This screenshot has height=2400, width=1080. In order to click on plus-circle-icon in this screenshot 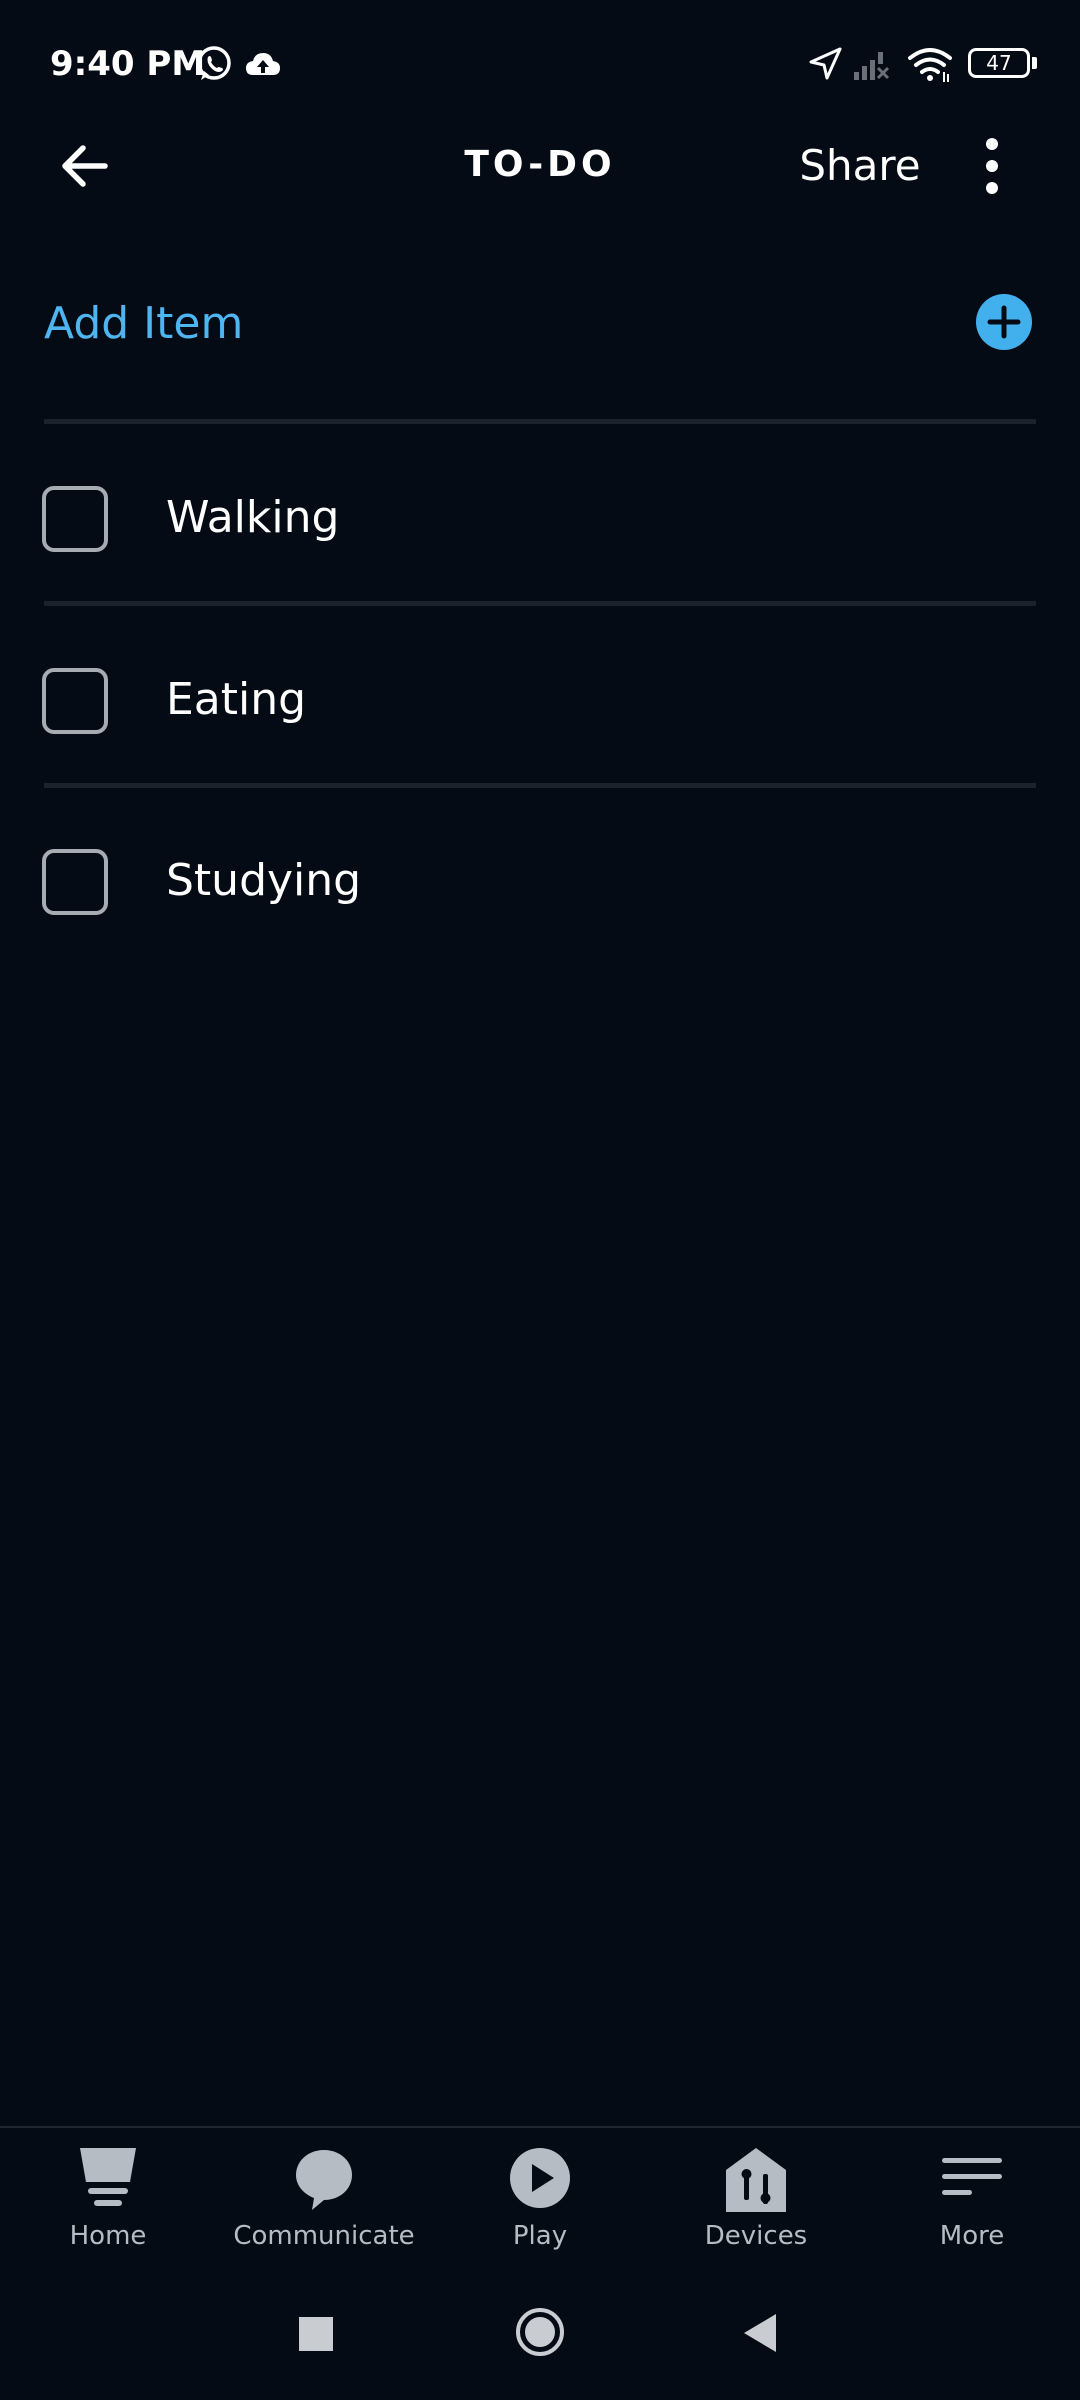, I will do `click(1004, 322)`.